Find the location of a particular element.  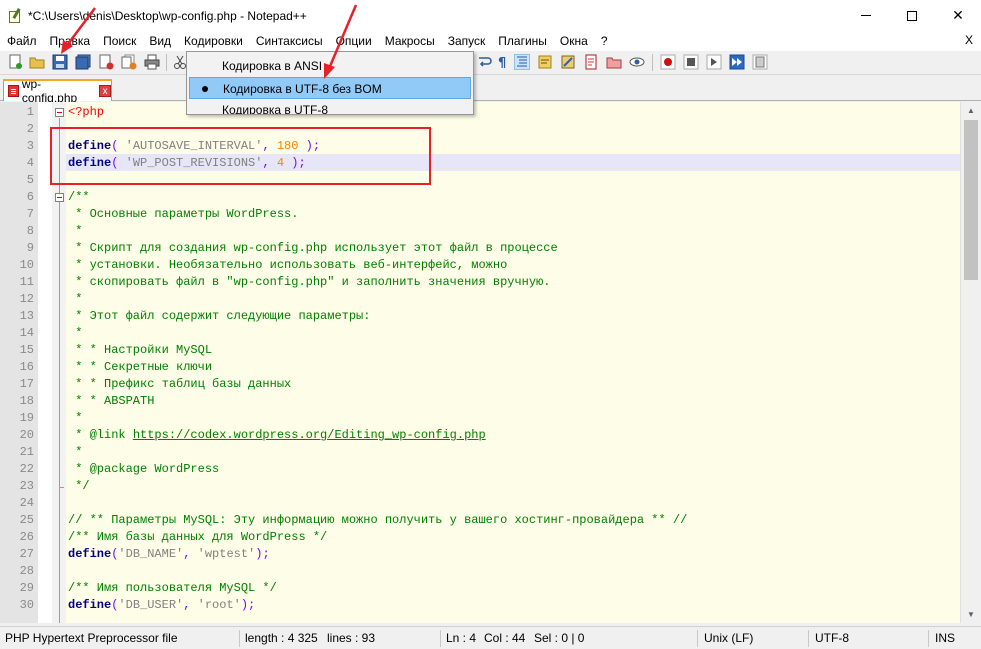

doc-map-button is located at coordinates (545, 62).